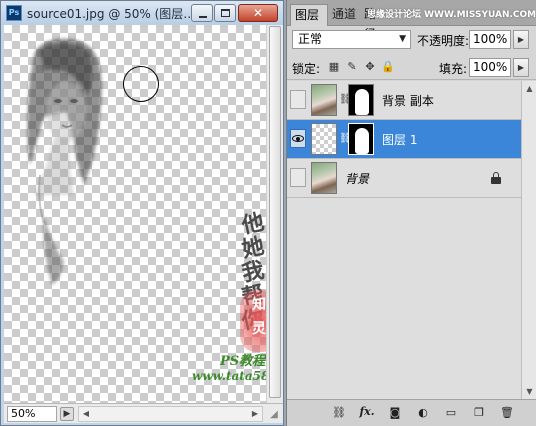 The height and width of the screenshot is (426, 536). Describe the element at coordinates (32, 414) in the screenshot. I see `zoom-level-field: 50%` at that location.